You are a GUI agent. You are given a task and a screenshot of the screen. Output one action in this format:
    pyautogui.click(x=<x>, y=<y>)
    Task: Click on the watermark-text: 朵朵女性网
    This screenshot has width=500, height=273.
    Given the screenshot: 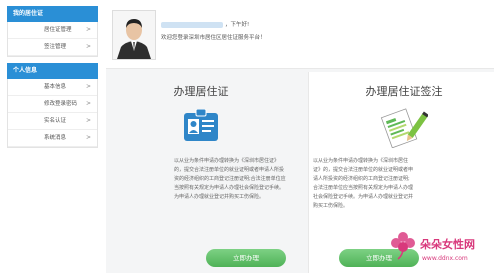 What is the action you would take?
    pyautogui.click(x=447, y=244)
    